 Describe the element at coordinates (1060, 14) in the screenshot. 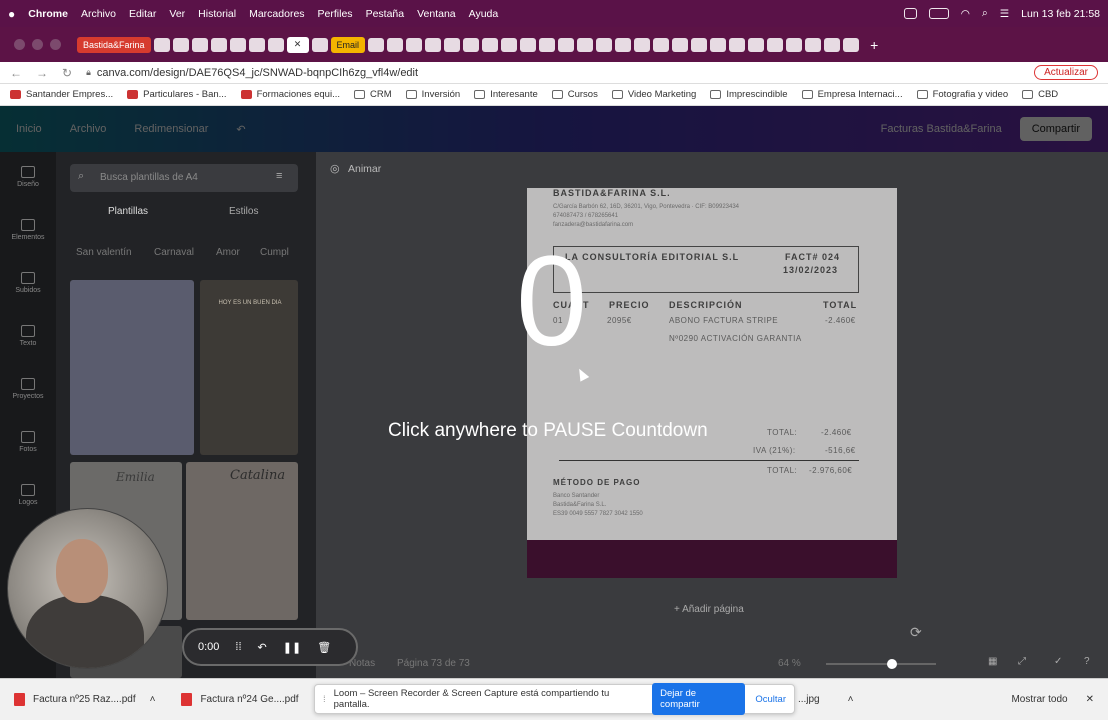

I see `clock: Lun 13 feb 21:58` at that location.